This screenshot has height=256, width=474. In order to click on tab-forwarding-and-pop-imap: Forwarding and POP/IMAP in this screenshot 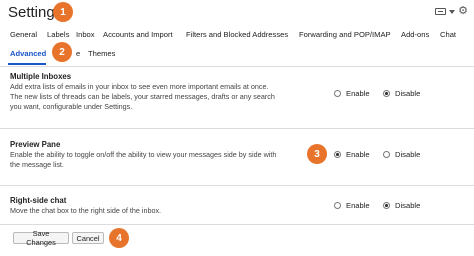, I will do `click(345, 34)`.